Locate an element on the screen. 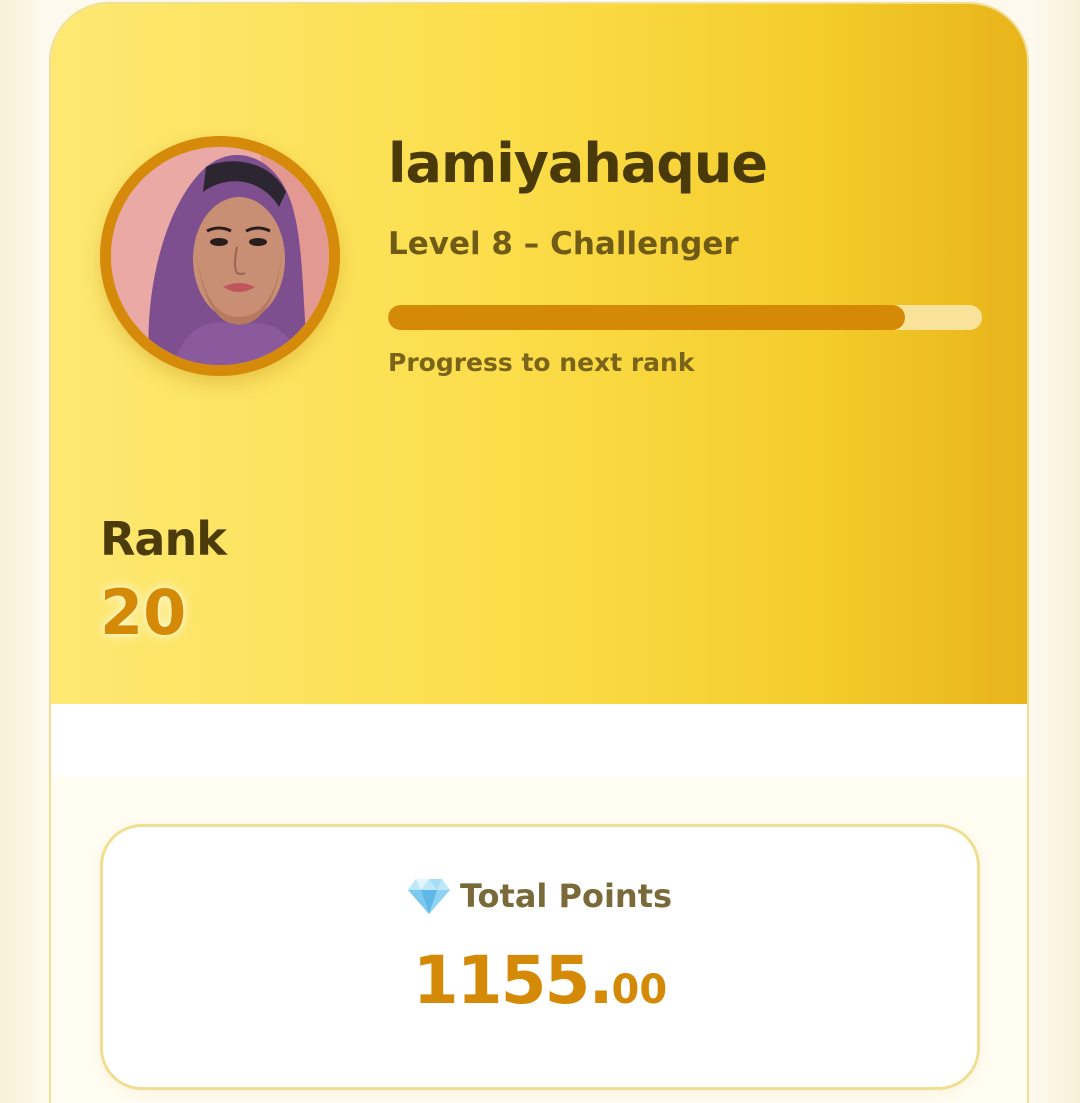 This screenshot has width=1080, height=1103. total-points-header: Total Points is located at coordinates (540, 896).